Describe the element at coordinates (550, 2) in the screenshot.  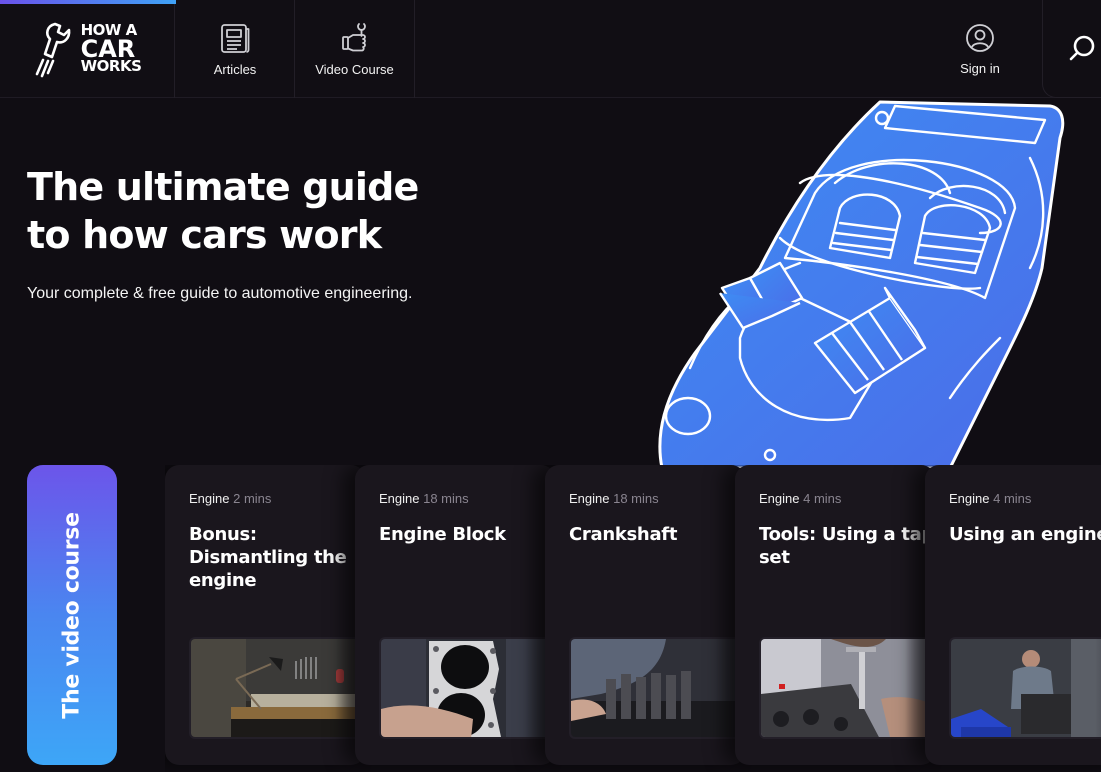
I see `scroll-progress-bar` at that location.